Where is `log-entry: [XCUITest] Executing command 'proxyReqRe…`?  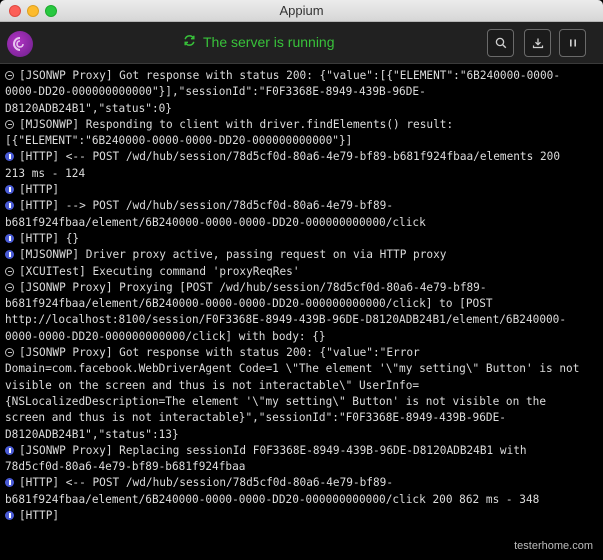 log-entry: [XCUITest] Executing command 'proxyReqRe… is located at coordinates (304, 272).